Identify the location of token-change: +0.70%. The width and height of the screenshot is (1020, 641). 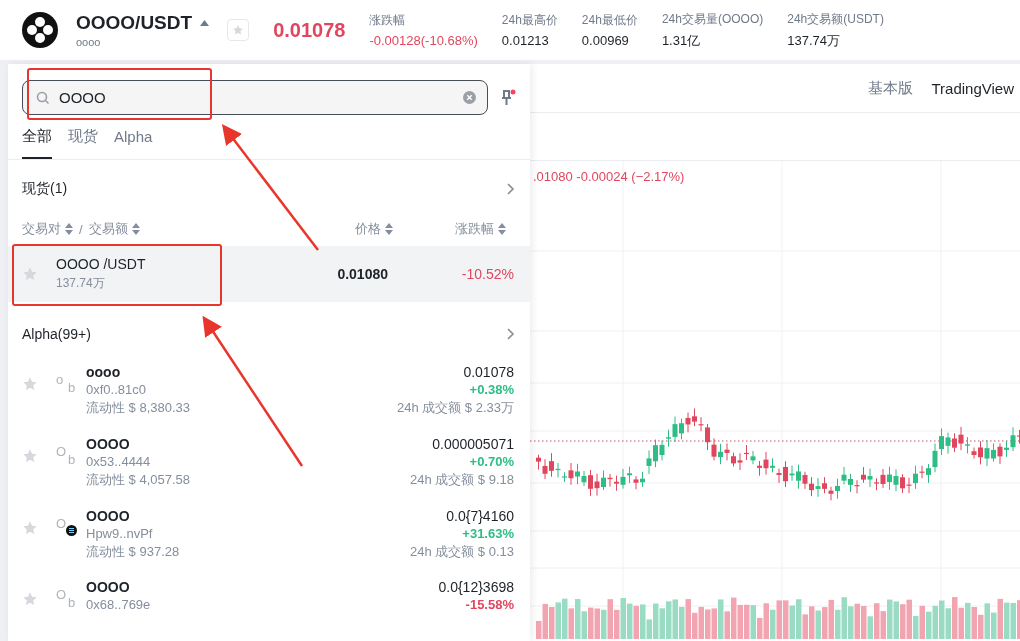
(491, 461).